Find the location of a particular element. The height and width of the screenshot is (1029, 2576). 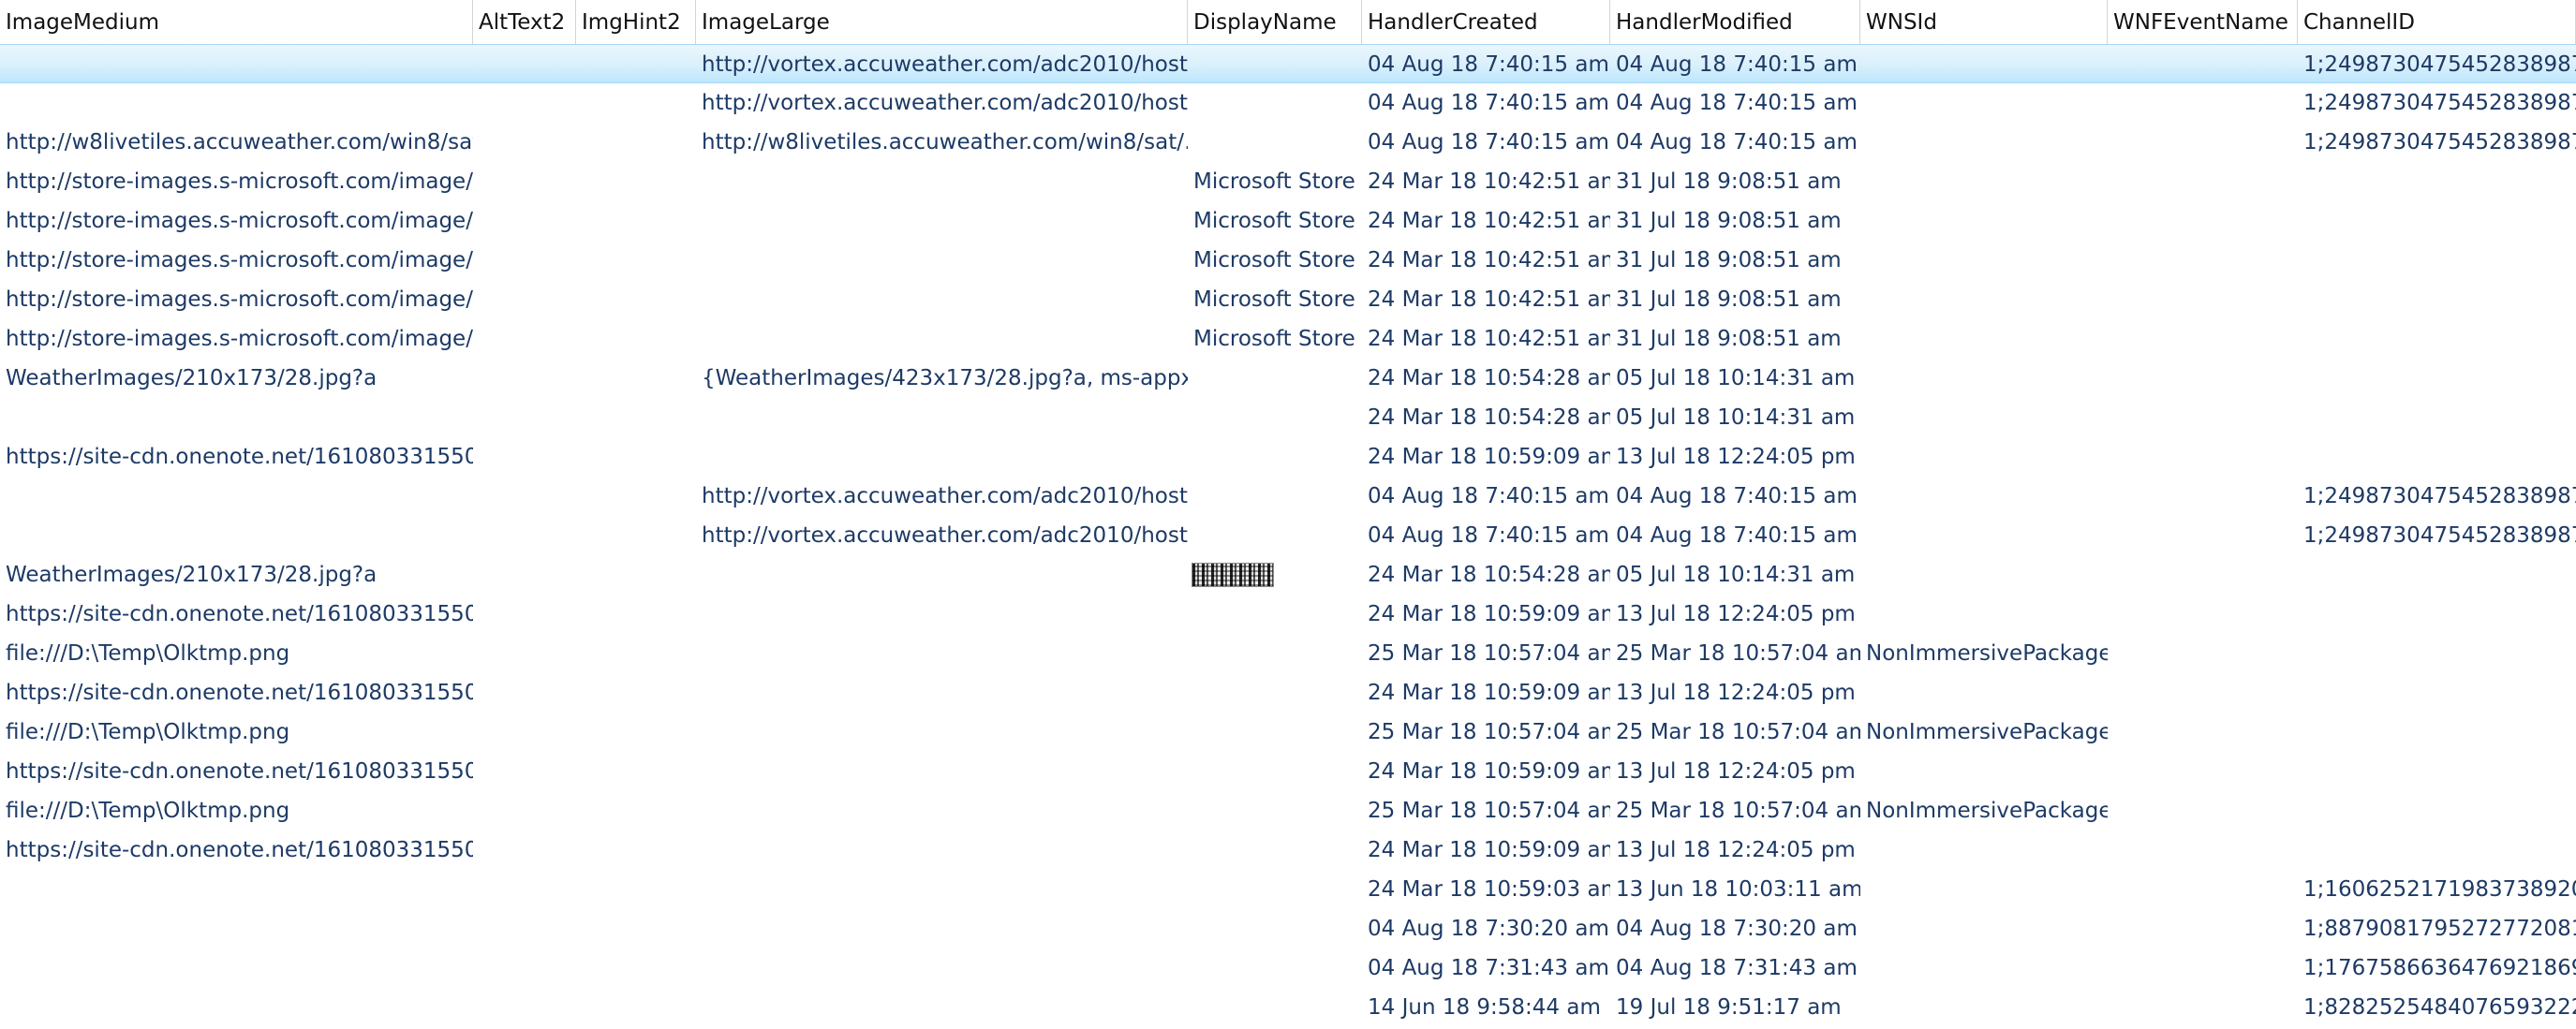

column-header-display-name: DisplayName is located at coordinates (1275, 22).